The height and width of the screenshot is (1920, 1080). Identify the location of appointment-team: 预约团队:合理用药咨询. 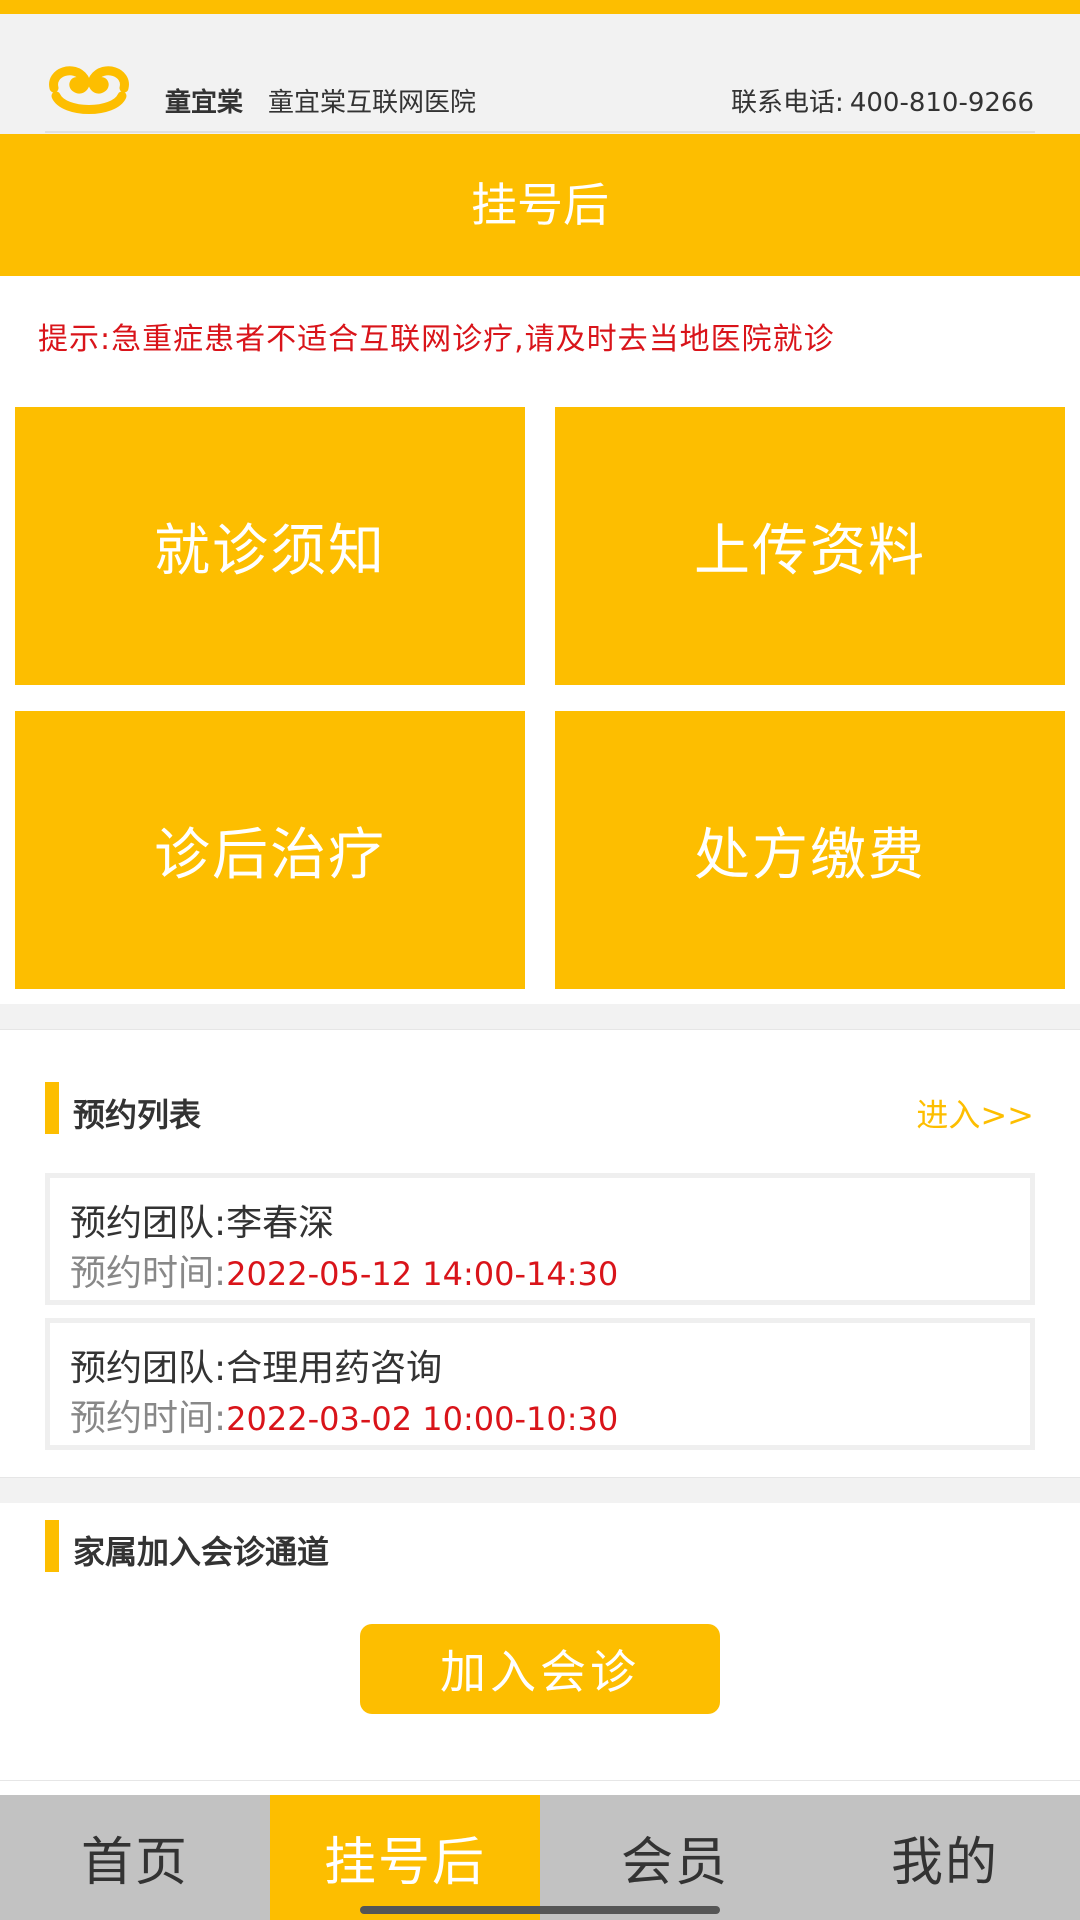
(256, 1365).